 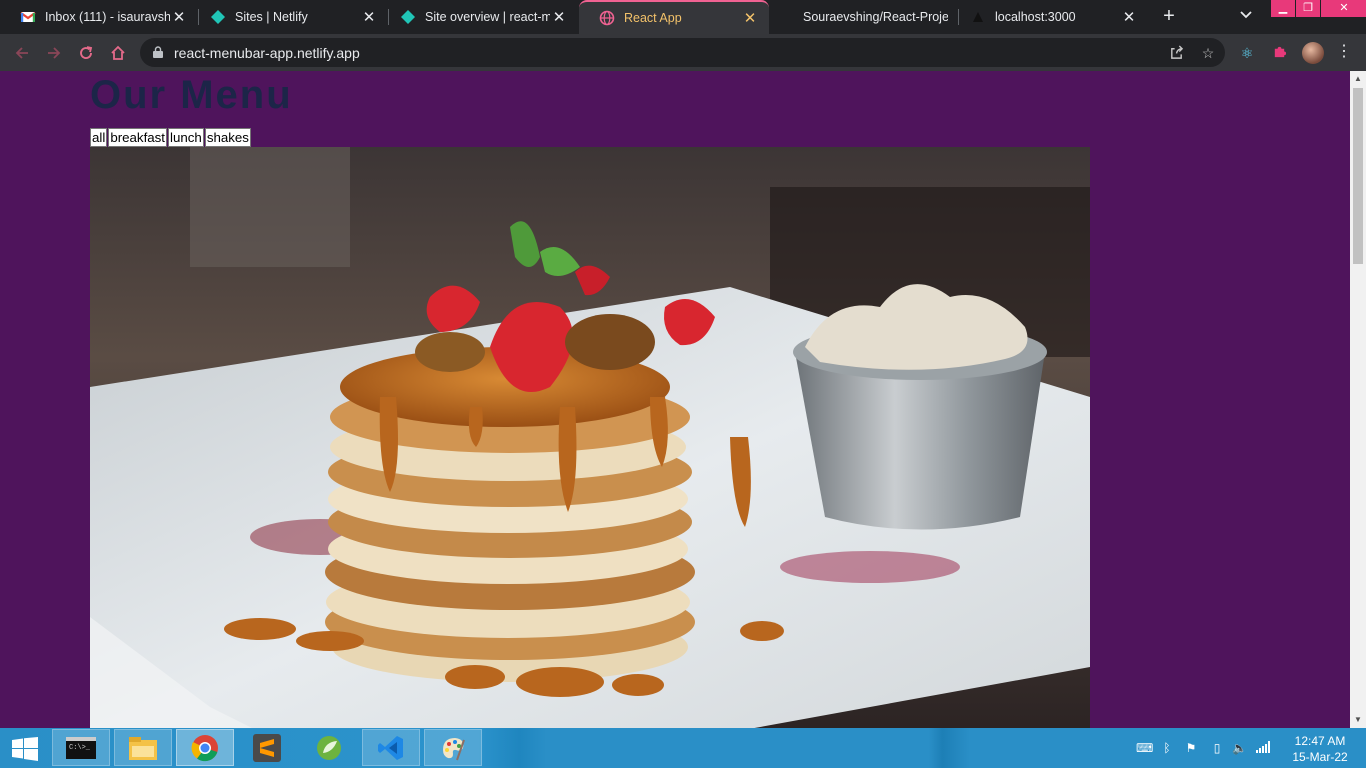 I want to click on tab-react-app: React App ✕, so click(x=674, y=17).